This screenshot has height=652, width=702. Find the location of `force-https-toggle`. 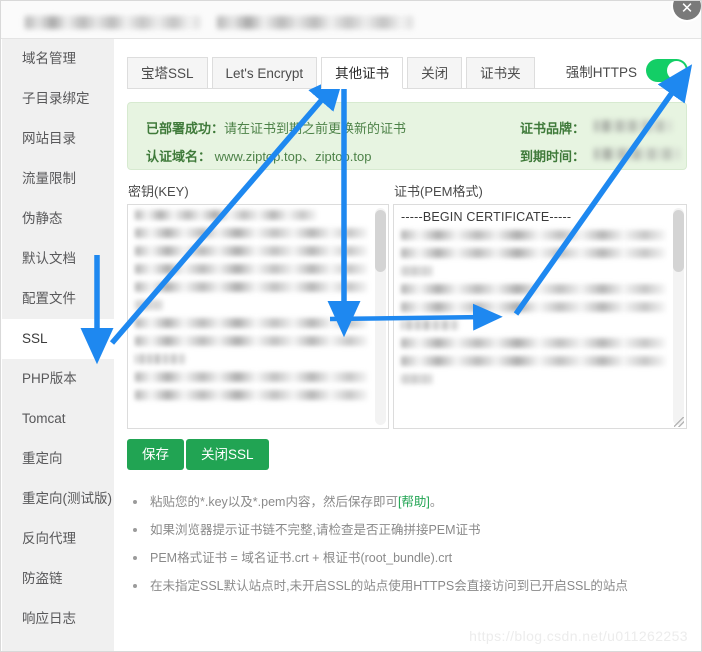

force-https-toggle is located at coordinates (667, 70).